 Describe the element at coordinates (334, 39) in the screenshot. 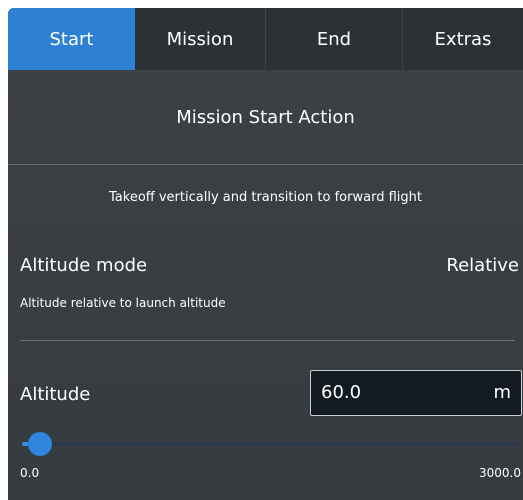

I see `tab-end: End` at that location.